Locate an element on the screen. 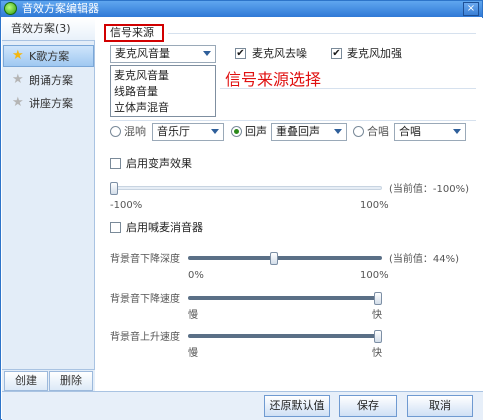 The width and height of the screenshot is (483, 420). echo-radio is located at coordinates (236, 131).